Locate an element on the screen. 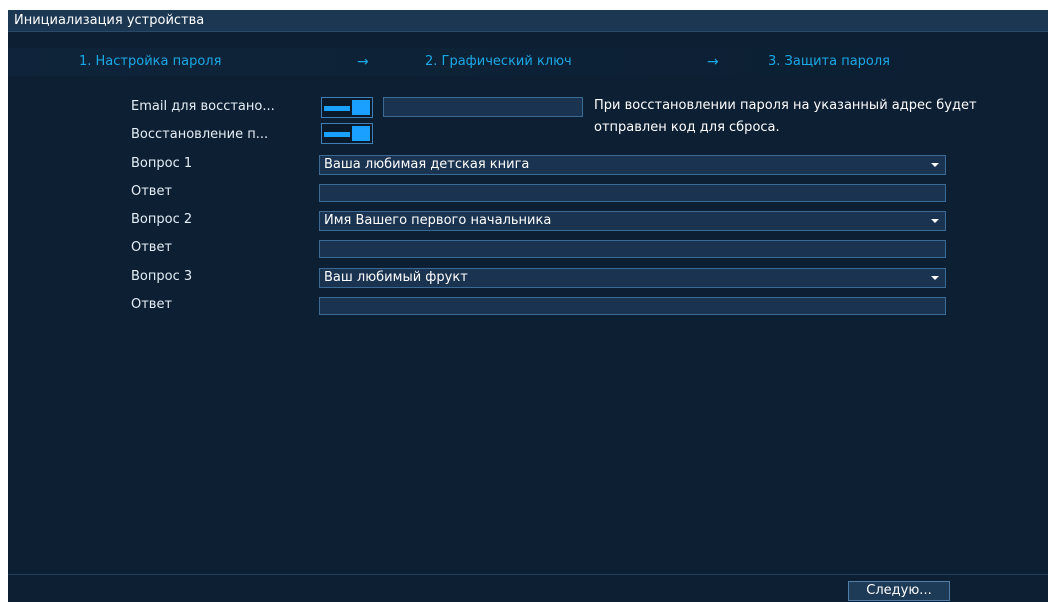  recovery-toggle is located at coordinates (347, 133).